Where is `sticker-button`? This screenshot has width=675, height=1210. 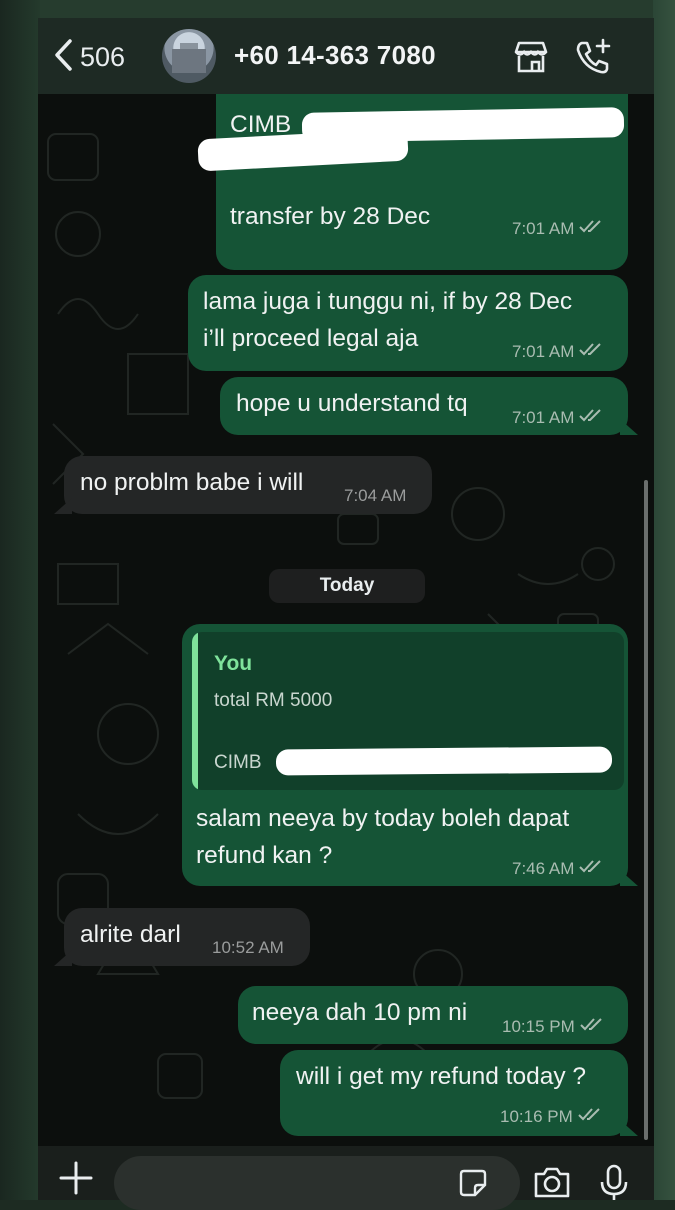
sticker-button is located at coordinates (473, 1185).